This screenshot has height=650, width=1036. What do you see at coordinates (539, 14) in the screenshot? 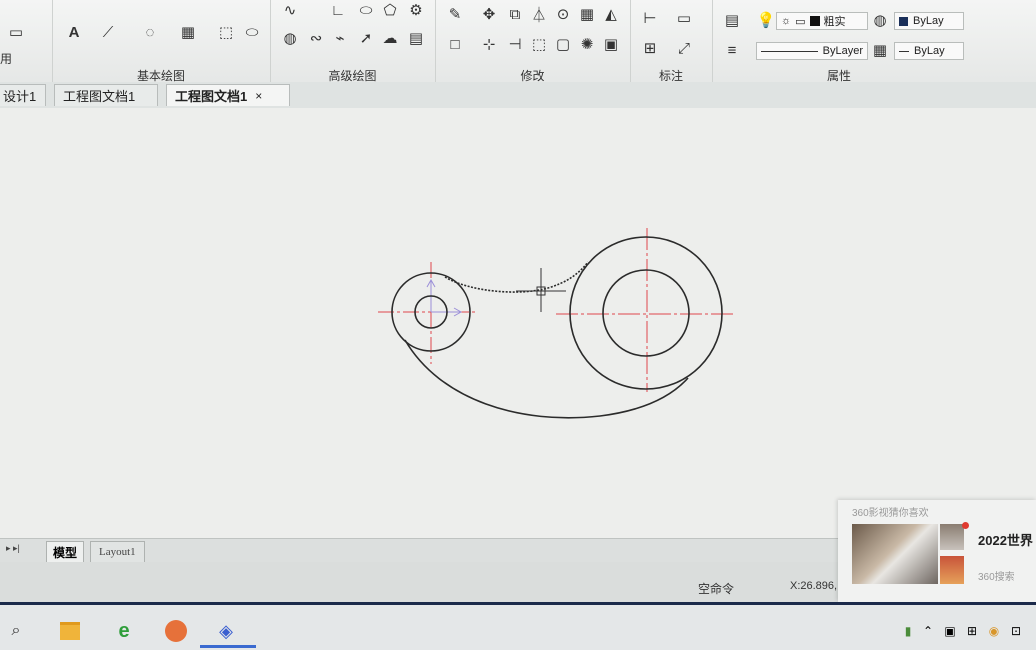
I see `mirror-tool-icon: ⏃` at bounding box center [539, 14].